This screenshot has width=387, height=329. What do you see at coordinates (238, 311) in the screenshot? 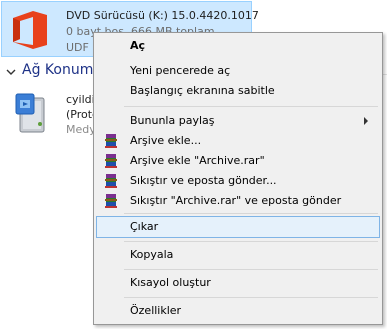
I see `menu-item-properties: Özellikler` at bounding box center [238, 311].